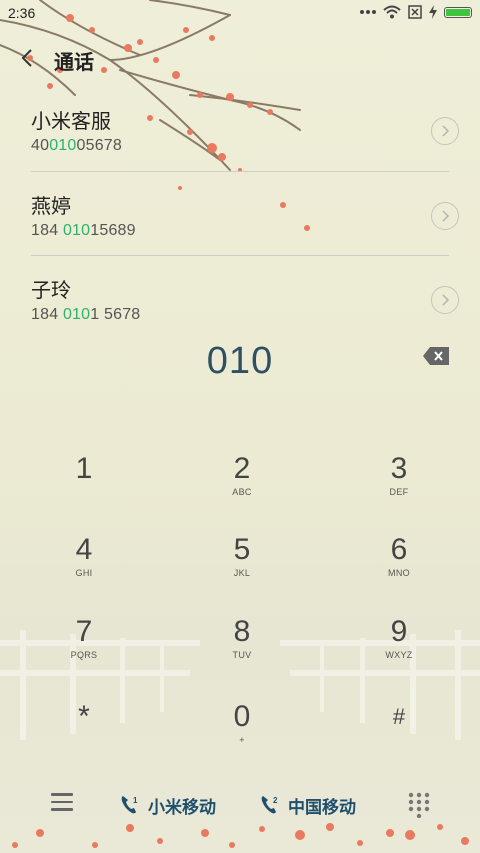  Describe the element at coordinates (242, 740) in the screenshot. I see `key-0: 0 +` at that location.